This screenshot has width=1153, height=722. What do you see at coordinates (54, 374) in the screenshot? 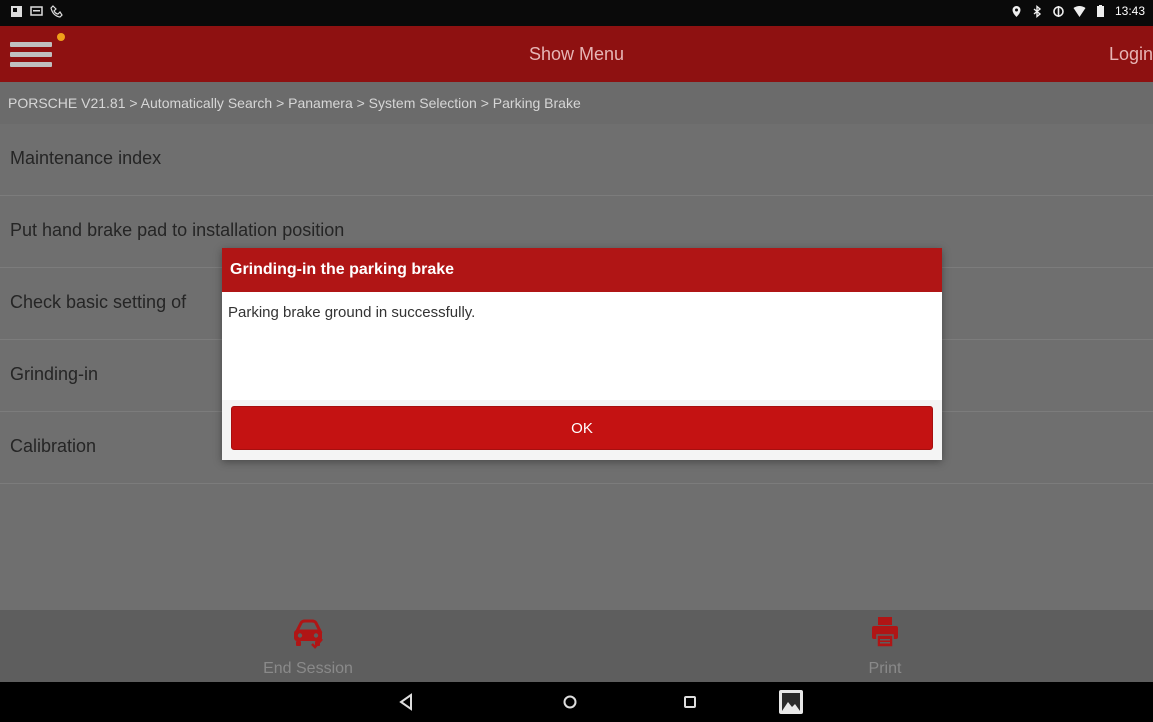
I see `list-item-label: Grinding-in` at bounding box center [54, 374].